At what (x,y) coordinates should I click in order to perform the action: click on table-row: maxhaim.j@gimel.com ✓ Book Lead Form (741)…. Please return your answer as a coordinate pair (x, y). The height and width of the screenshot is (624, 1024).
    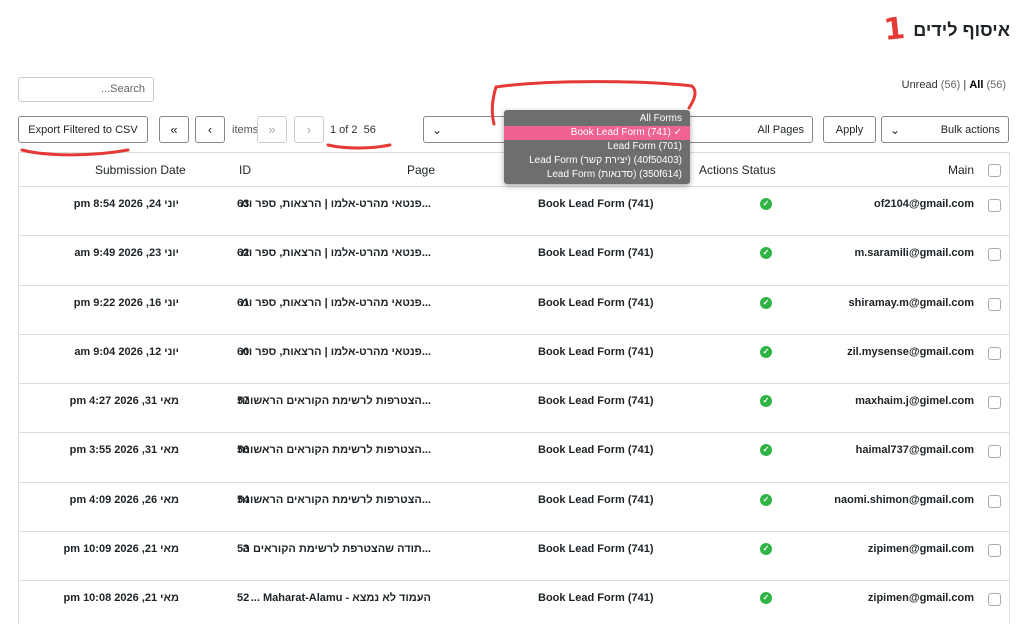
    Looking at the image, I should click on (514, 409).